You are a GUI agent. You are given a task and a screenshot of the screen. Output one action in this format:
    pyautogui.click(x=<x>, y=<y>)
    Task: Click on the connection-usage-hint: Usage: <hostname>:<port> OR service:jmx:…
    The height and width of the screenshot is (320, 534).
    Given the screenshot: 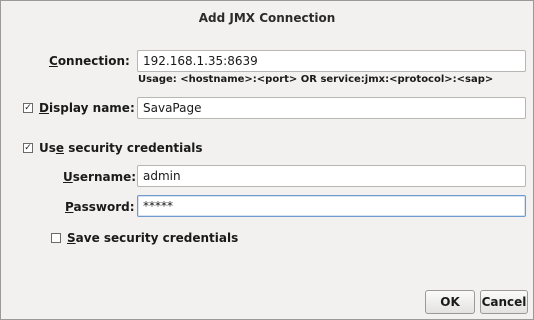 What is the action you would take?
    pyautogui.click(x=316, y=79)
    